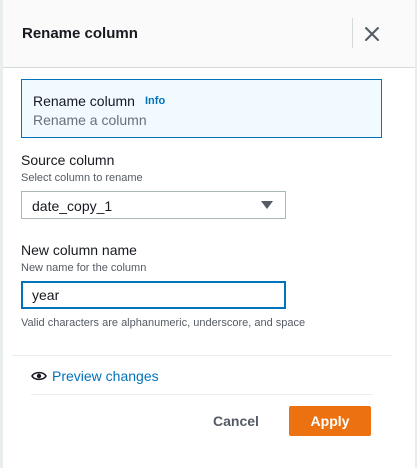 The image size is (417, 468). What do you see at coordinates (155, 101) in the screenshot?
I see `info-link: Info` at bounding box center [155, 101].